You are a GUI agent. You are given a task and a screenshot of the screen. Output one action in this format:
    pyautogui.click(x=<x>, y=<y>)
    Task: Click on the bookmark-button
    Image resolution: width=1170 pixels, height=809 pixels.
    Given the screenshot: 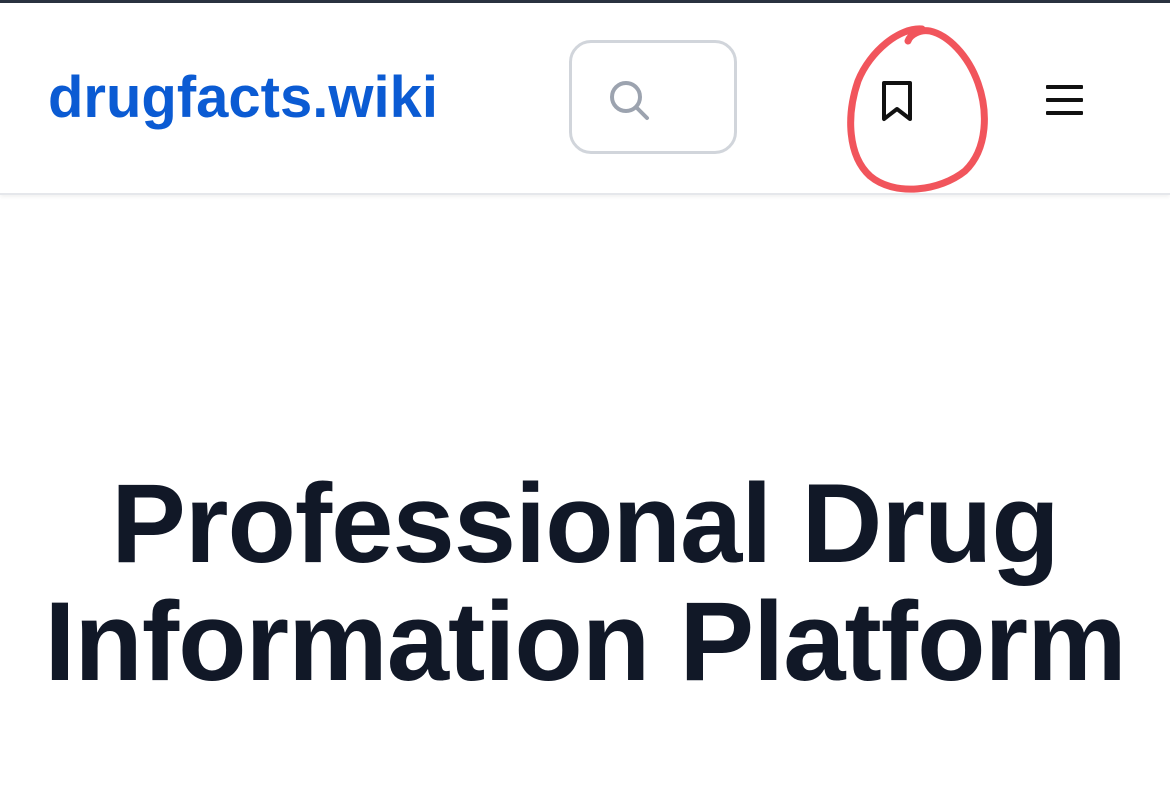 What is the action you would take?
    pyautogui.click(x=898, y=103)
    